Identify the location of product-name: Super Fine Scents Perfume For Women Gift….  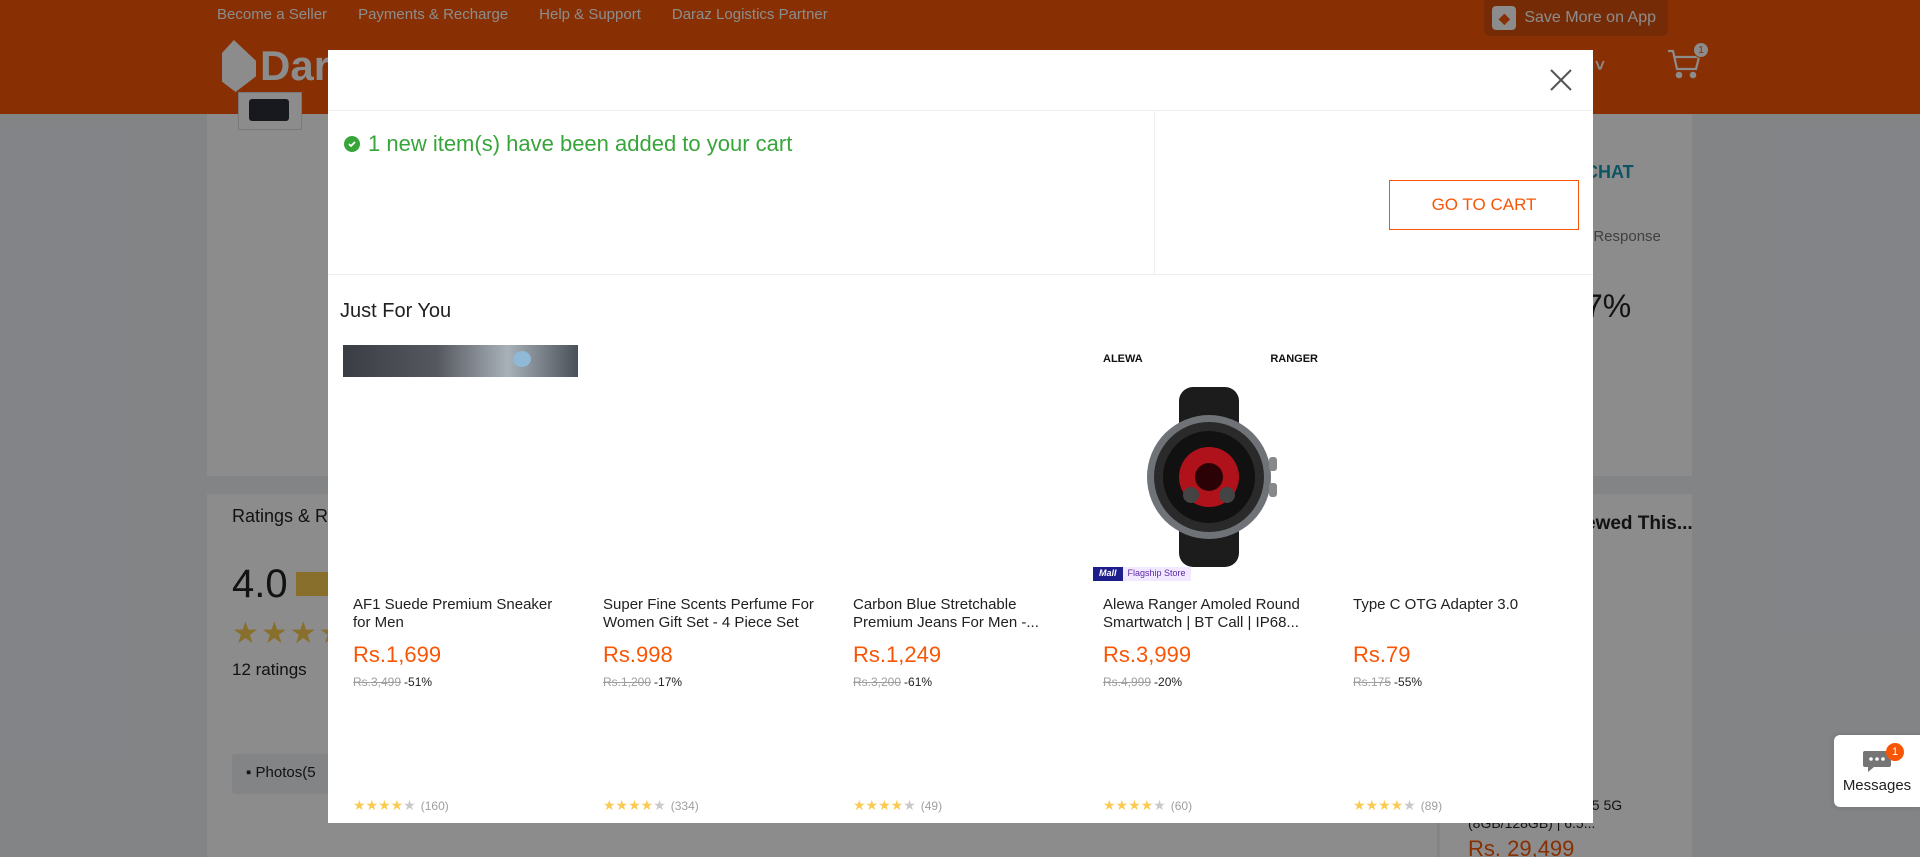
(710, 614).